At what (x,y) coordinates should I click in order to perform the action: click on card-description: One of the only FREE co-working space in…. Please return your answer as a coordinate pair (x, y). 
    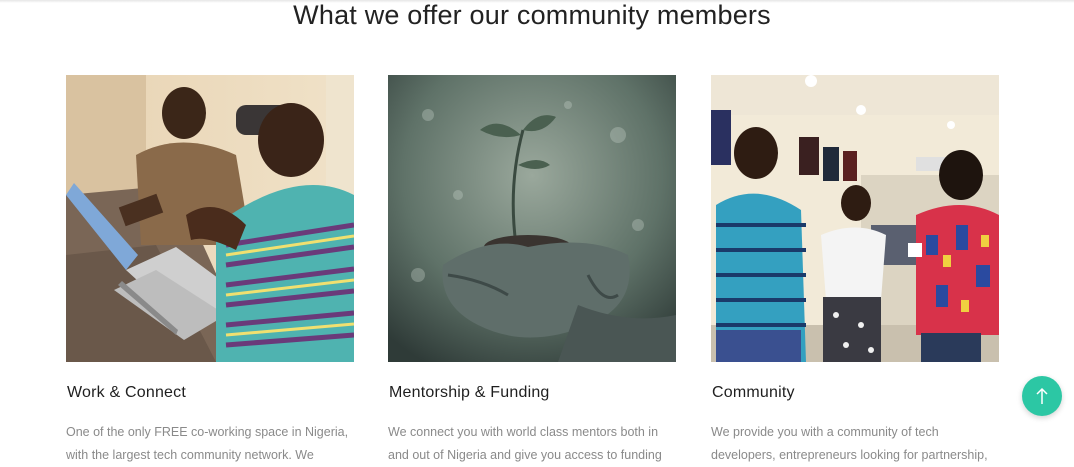
    Looking at the image, I should click on (207, 443).